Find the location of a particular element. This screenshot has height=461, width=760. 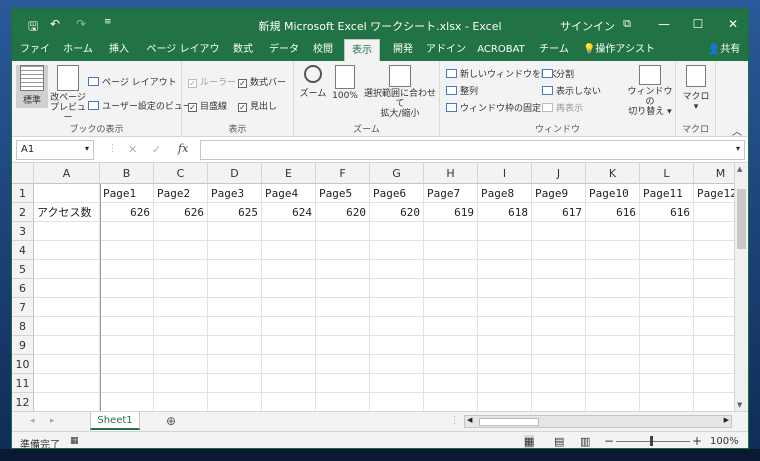

macros-button: マクロ ▾ is located at coordinates (696, 88).